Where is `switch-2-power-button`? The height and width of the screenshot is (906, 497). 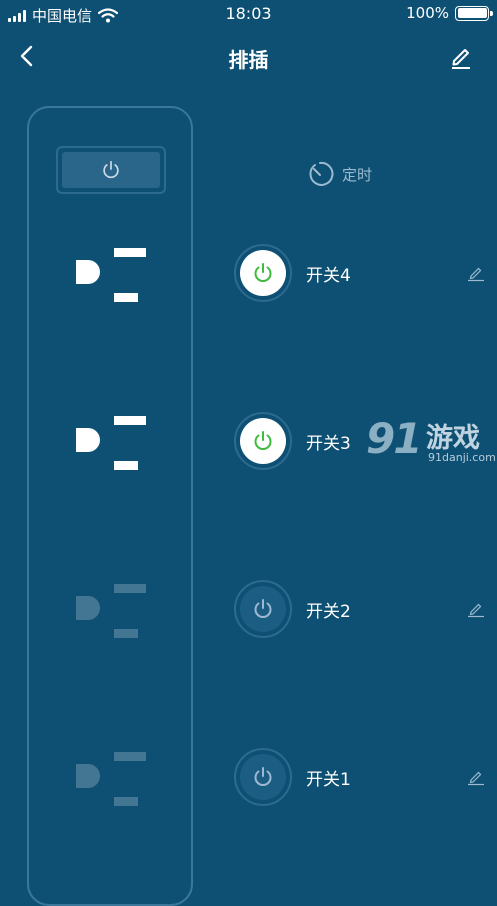
switch-2-power-button is located at coordinates (263, 609).